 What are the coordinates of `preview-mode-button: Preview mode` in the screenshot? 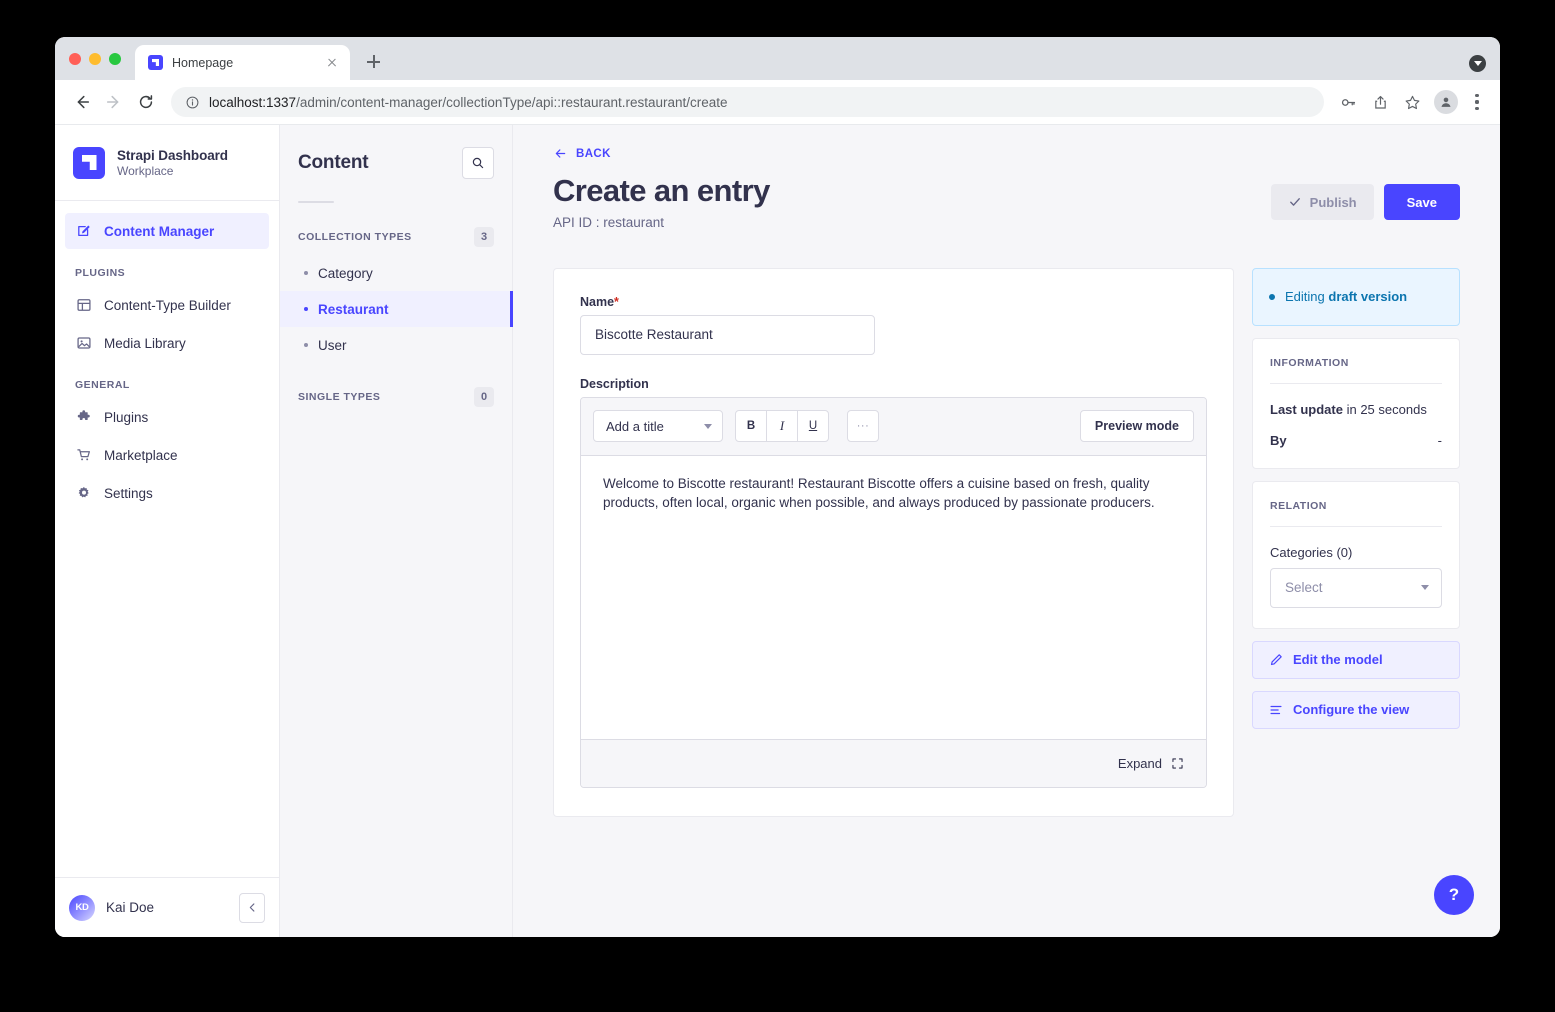 It's located at (1136, 426).